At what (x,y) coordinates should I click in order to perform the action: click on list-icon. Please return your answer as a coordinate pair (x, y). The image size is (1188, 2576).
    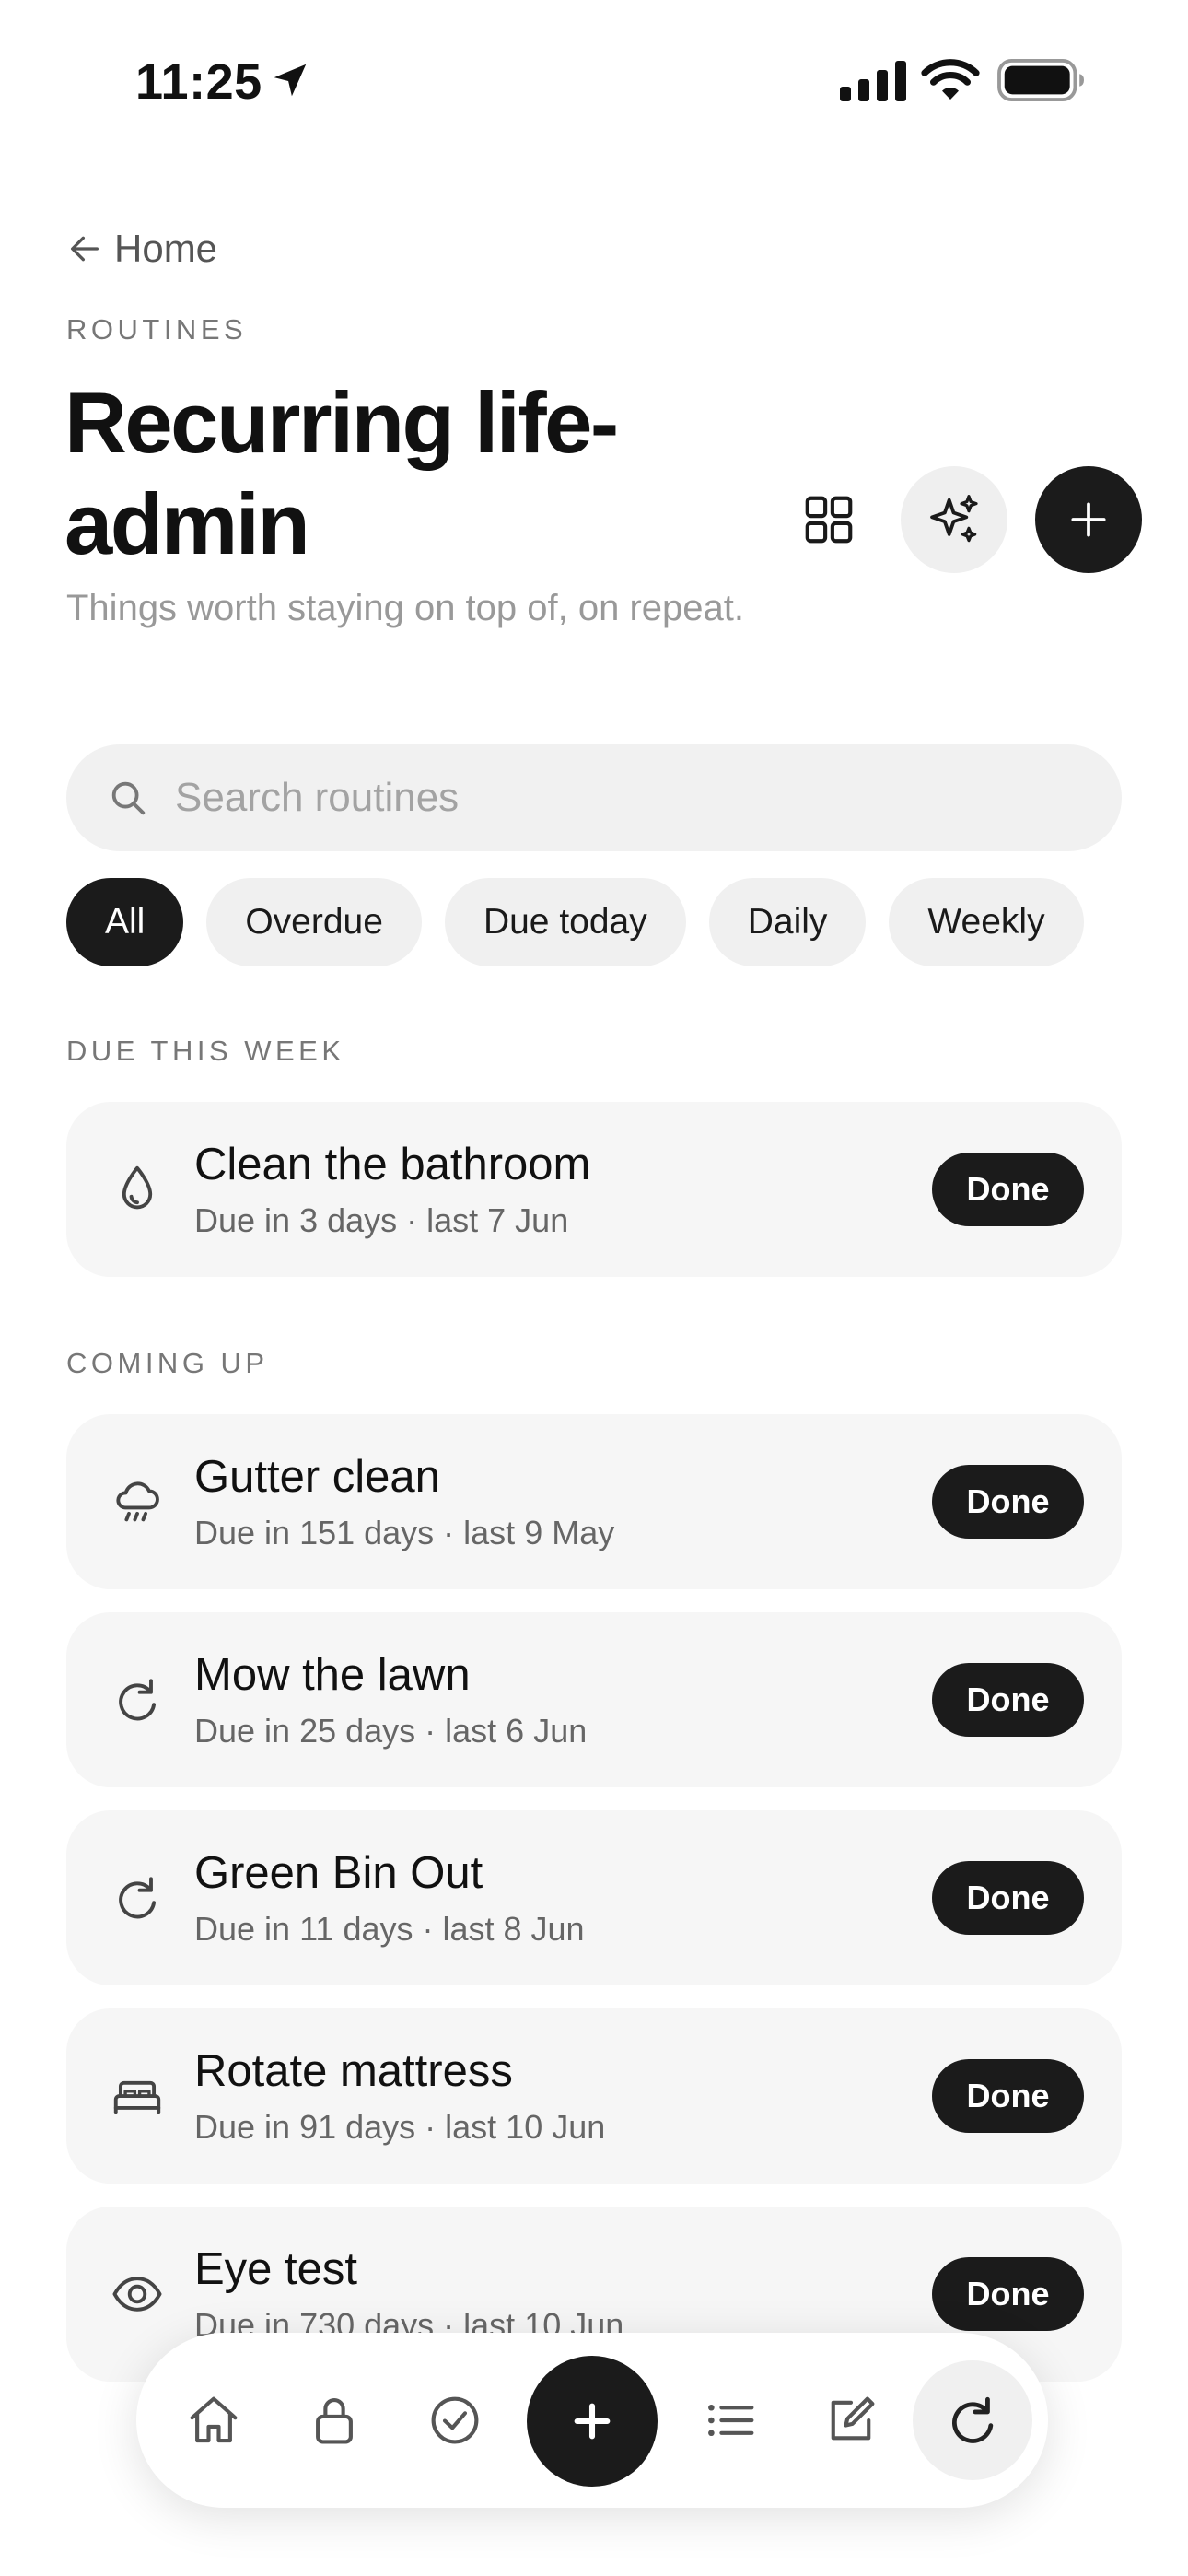
    Looking at the image, I should click on (731, 2420).